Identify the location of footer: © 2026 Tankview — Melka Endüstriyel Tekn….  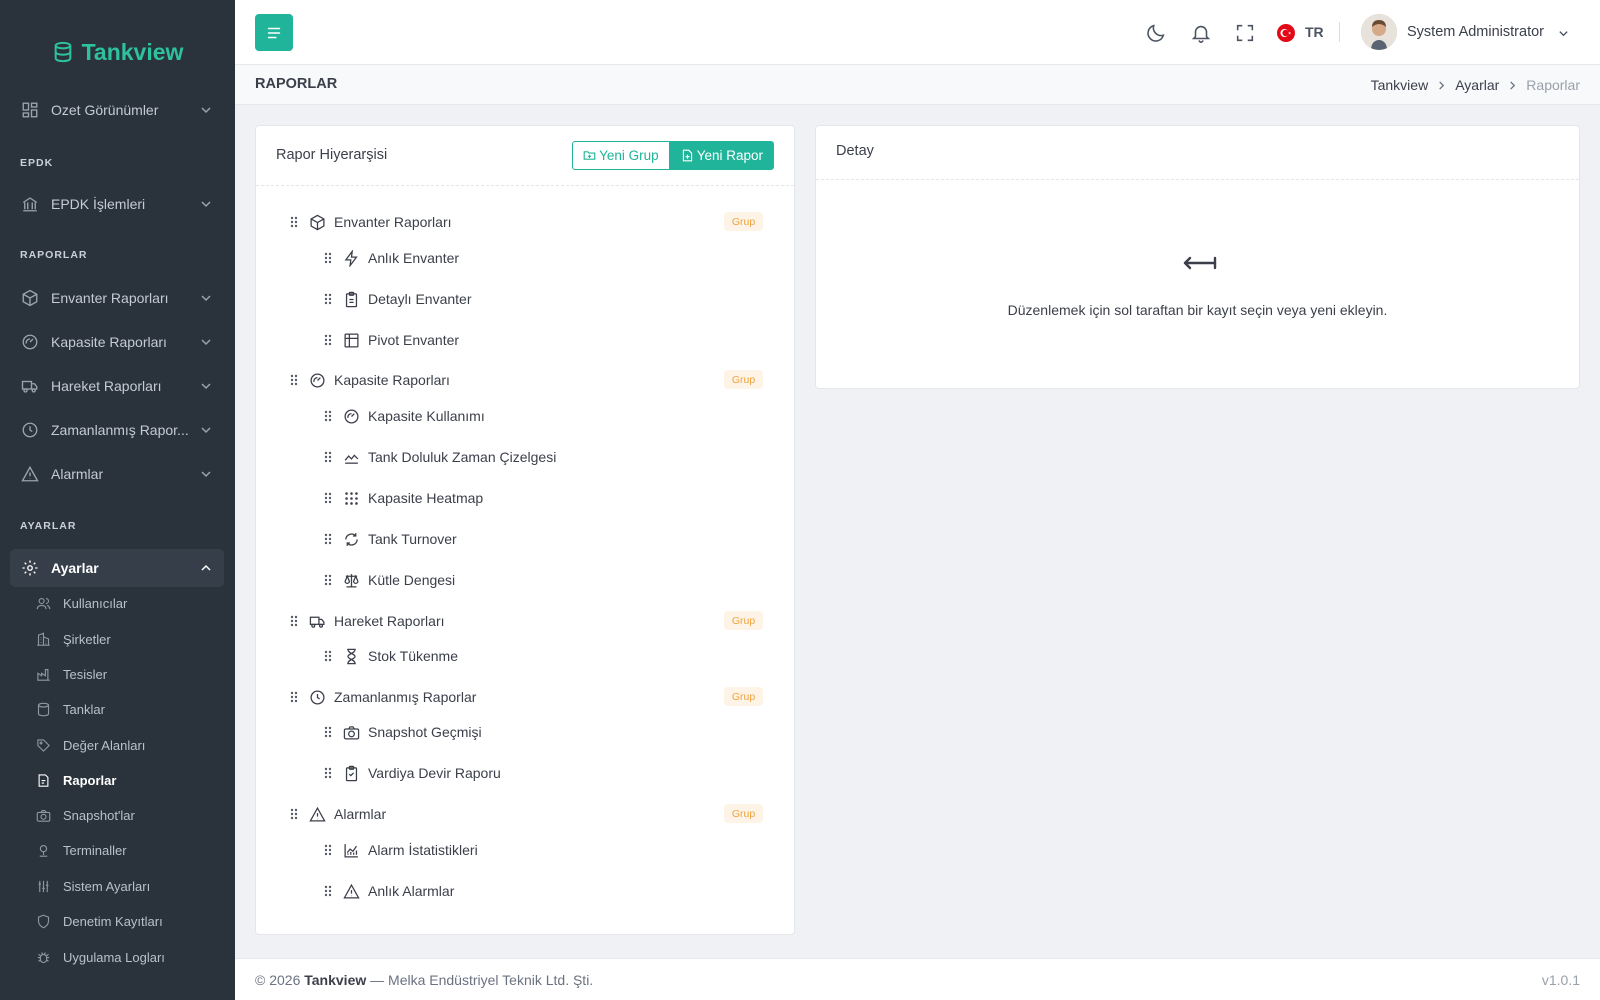
(917, 979).